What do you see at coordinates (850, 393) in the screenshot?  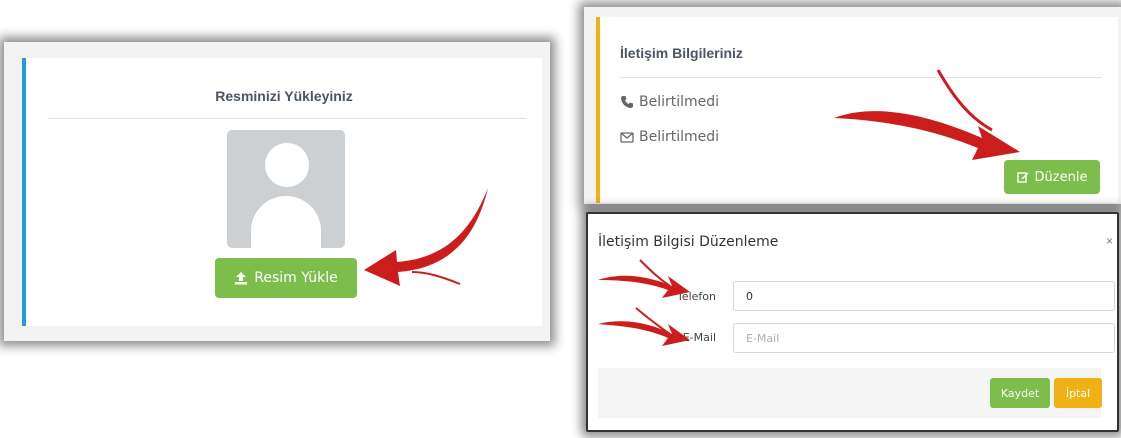 I see `modal-footer: Kaydet İptal` at bounding box center [850, 393].